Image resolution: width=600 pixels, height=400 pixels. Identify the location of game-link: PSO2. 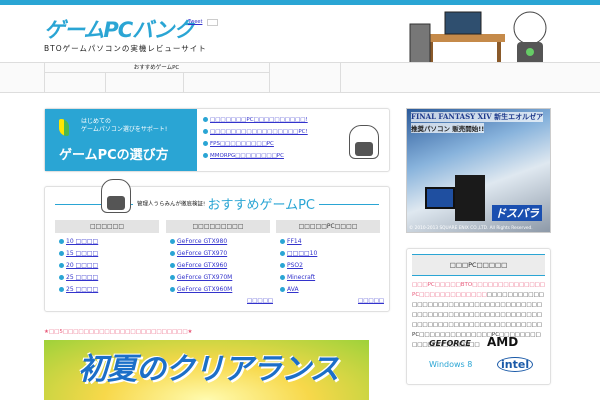
(291, 265).